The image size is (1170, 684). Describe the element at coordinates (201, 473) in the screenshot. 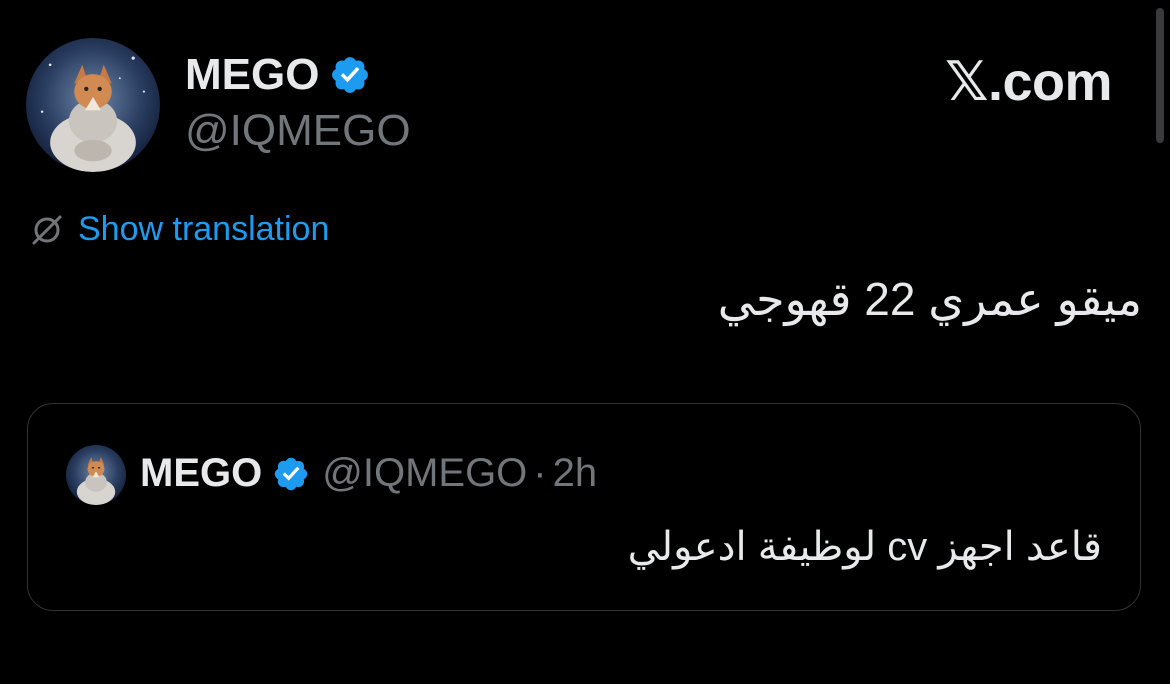

I see `quoted-author-display-name: MEGO` at that location.